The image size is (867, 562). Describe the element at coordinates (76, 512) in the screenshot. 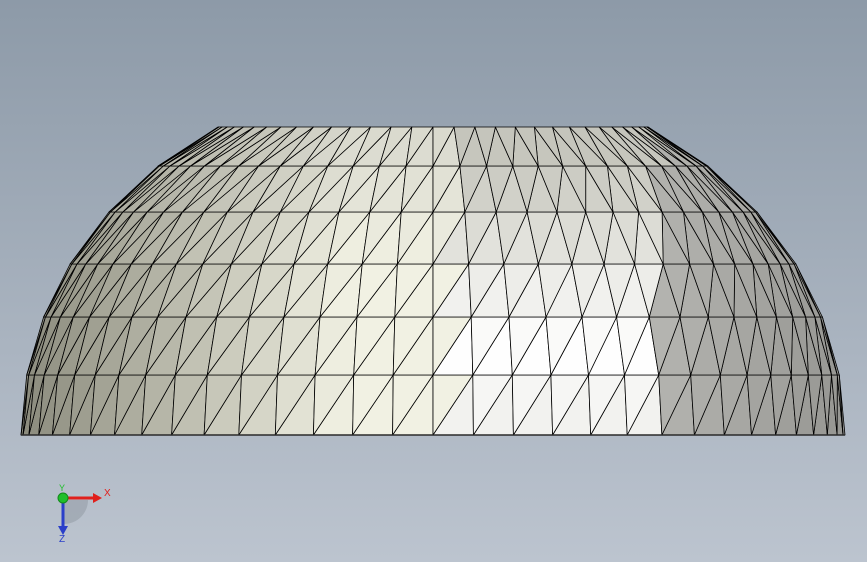

I see `triad-shadow` at that location.